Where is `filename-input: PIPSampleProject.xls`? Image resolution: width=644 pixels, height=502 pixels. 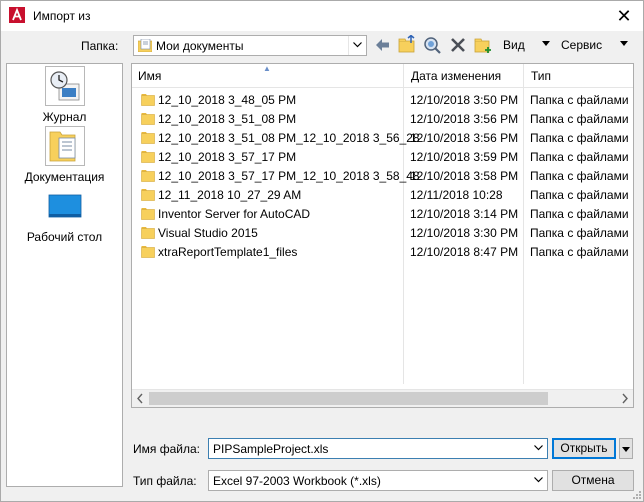 filename-input: PIPSampleProject.xls is located at coordinates (378, 448).